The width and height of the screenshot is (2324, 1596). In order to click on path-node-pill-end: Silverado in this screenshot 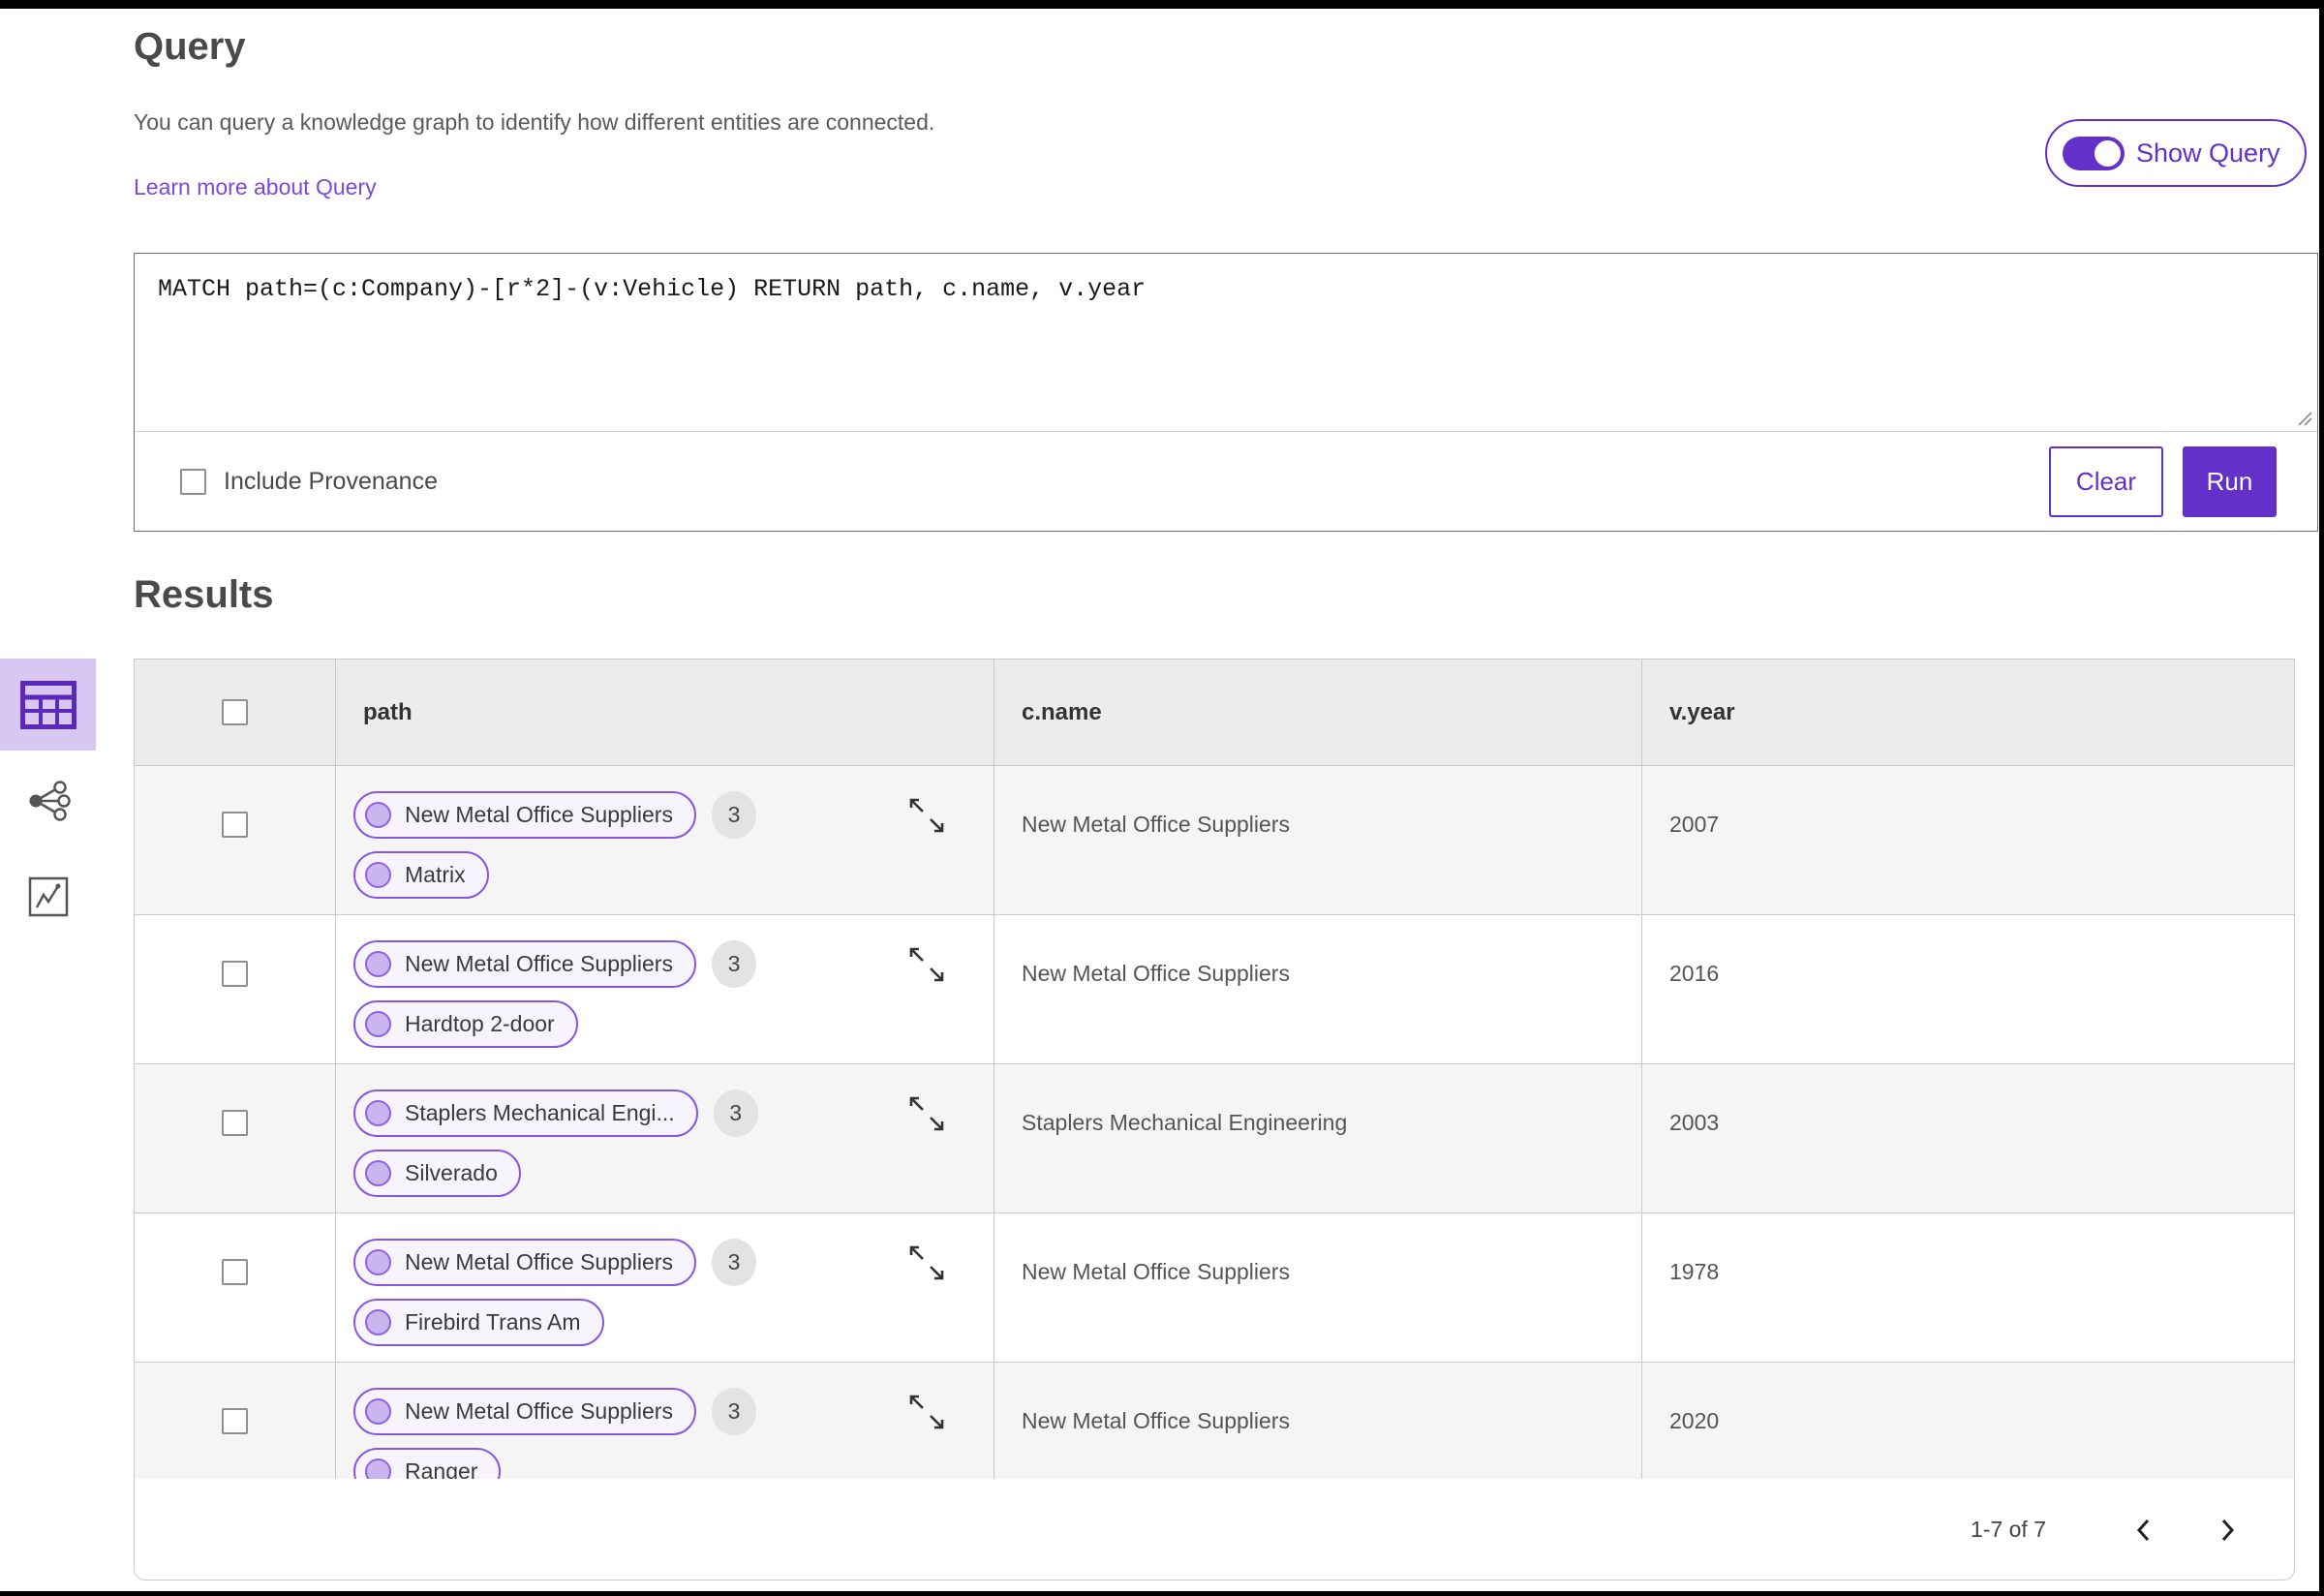, I will do `click(437, 1173)`.